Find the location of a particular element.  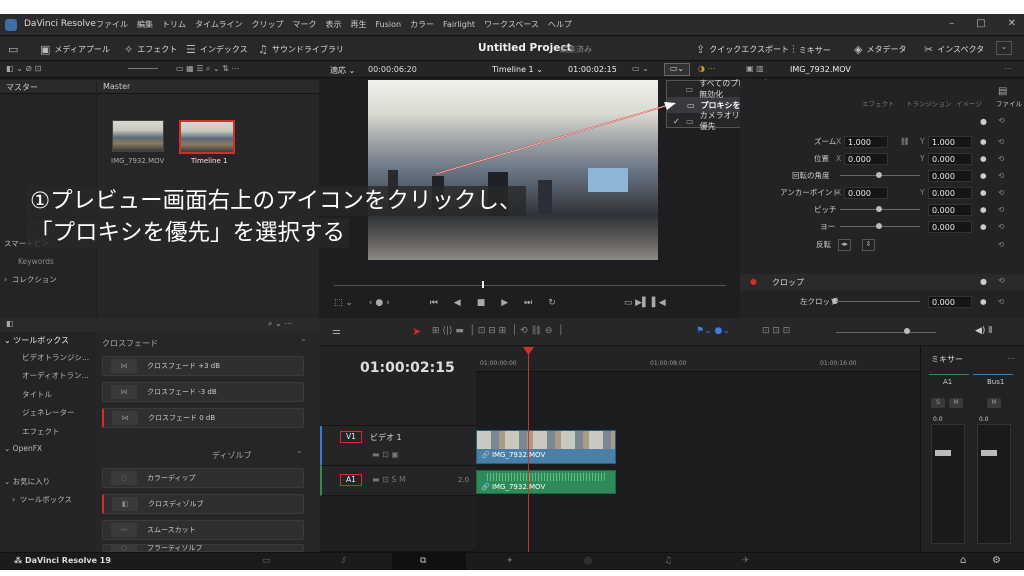

instruction-line-1: ①プレビュー画面右上のアイコンをクリックし、 is located at coordinates (276, 201).